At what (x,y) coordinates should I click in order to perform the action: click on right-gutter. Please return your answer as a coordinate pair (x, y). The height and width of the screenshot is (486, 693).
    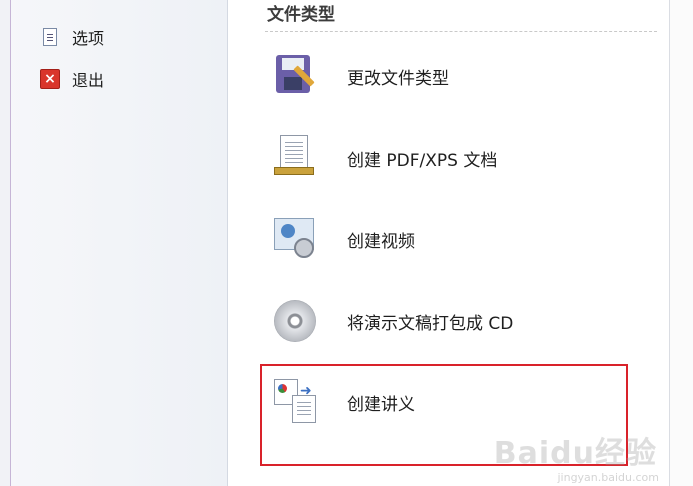
    Looking at the image, I should click on (681, 243).